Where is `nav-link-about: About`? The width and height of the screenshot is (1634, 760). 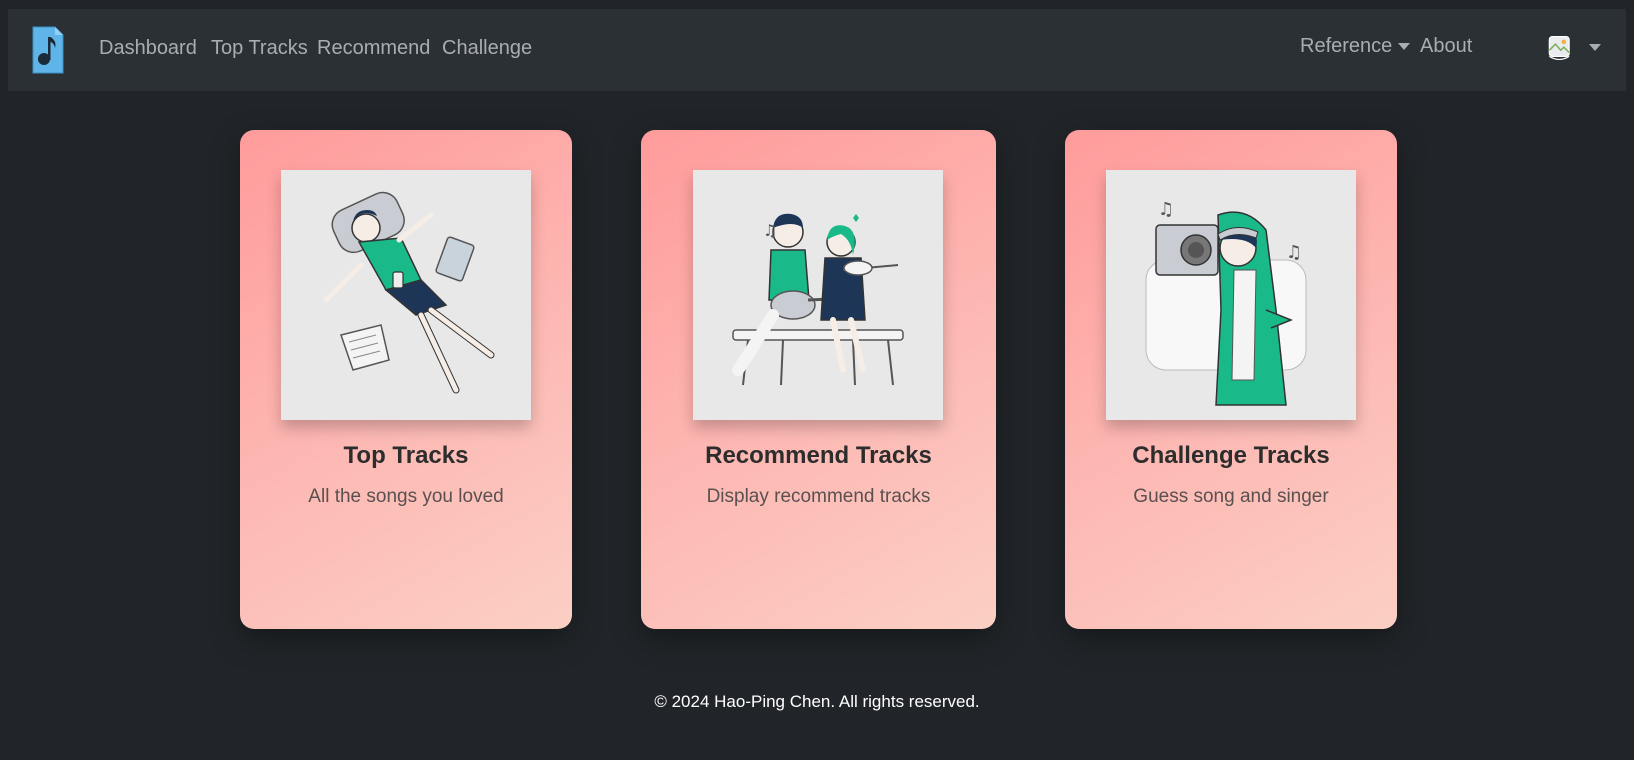 nav-link-about: About is located at coordinates (1446, 46).